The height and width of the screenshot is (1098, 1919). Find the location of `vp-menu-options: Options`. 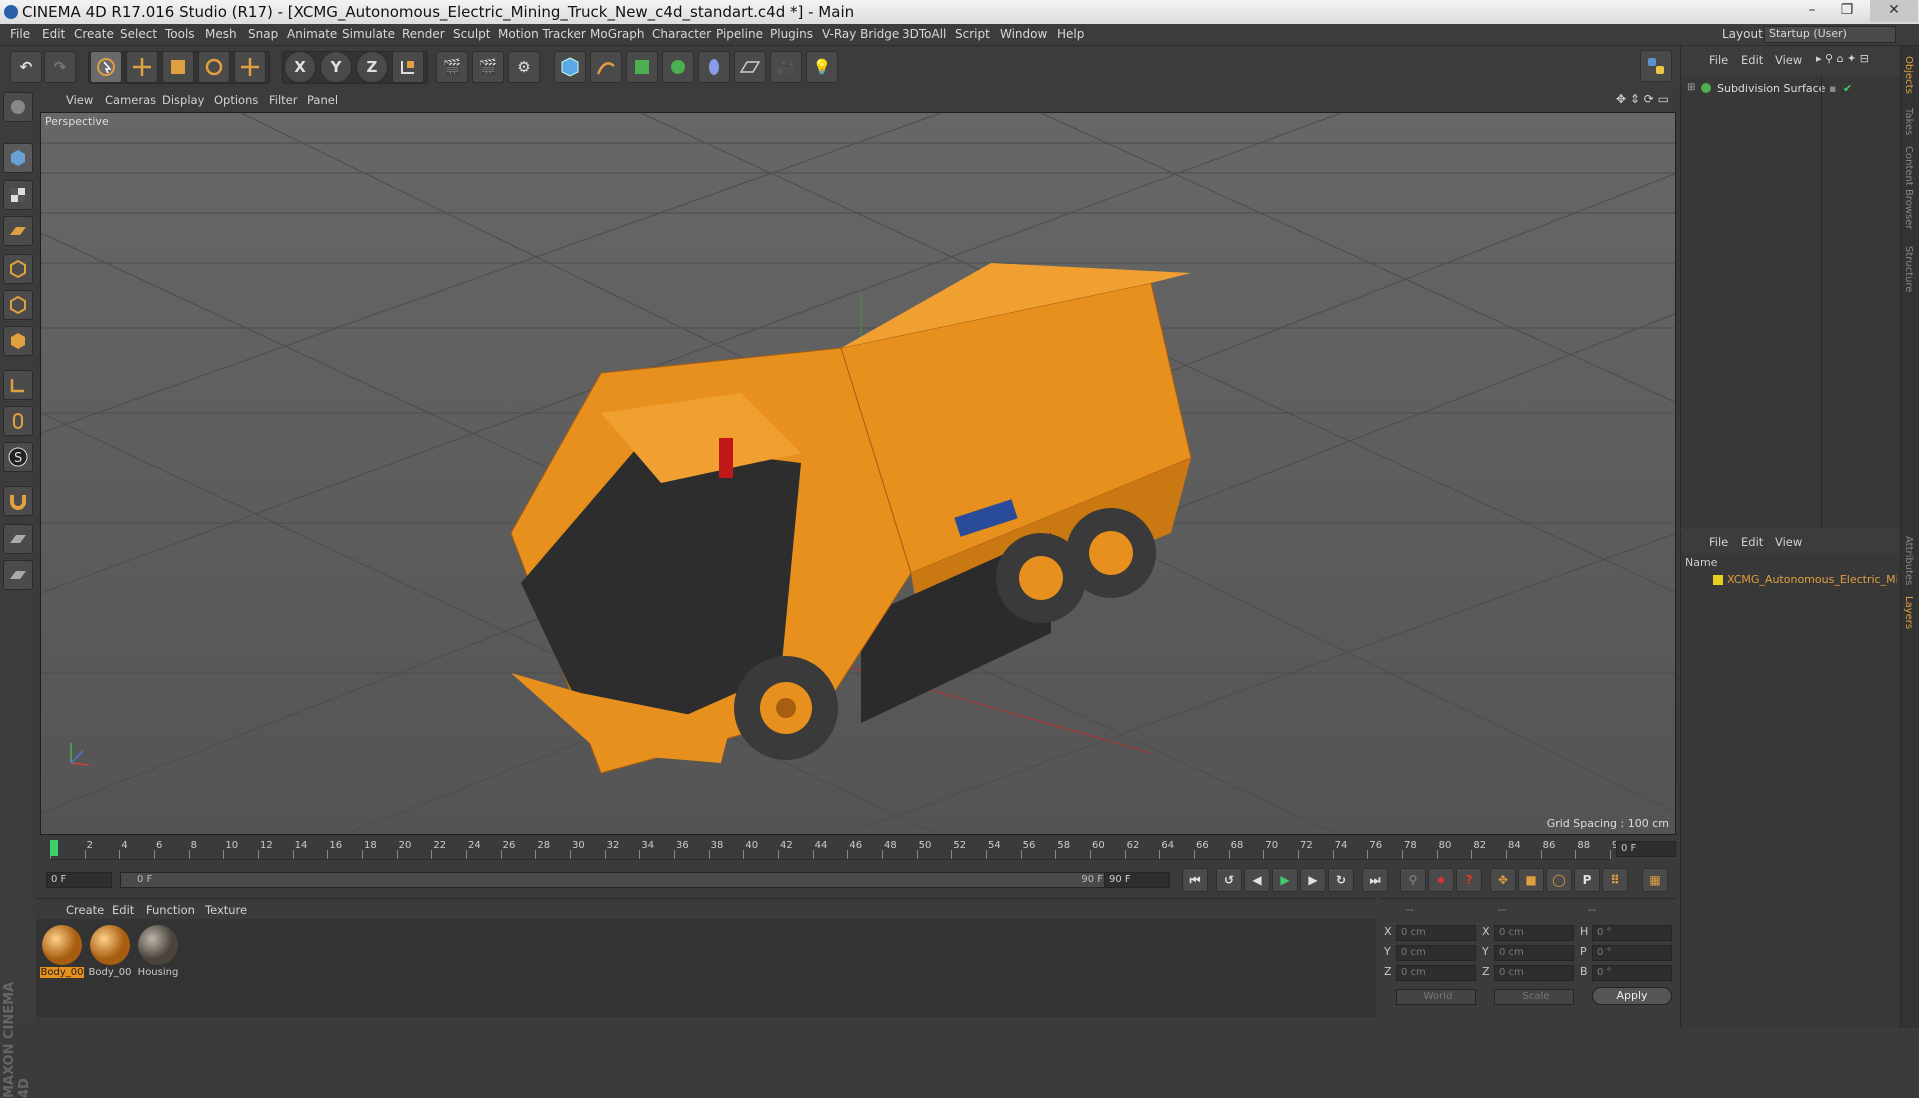

vp-menu-options: Options is located at coordinates (236, 100).